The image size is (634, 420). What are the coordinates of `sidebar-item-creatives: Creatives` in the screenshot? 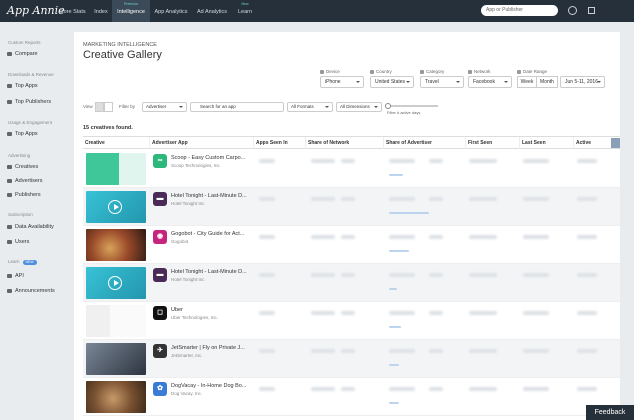 It's located at (22, 167).